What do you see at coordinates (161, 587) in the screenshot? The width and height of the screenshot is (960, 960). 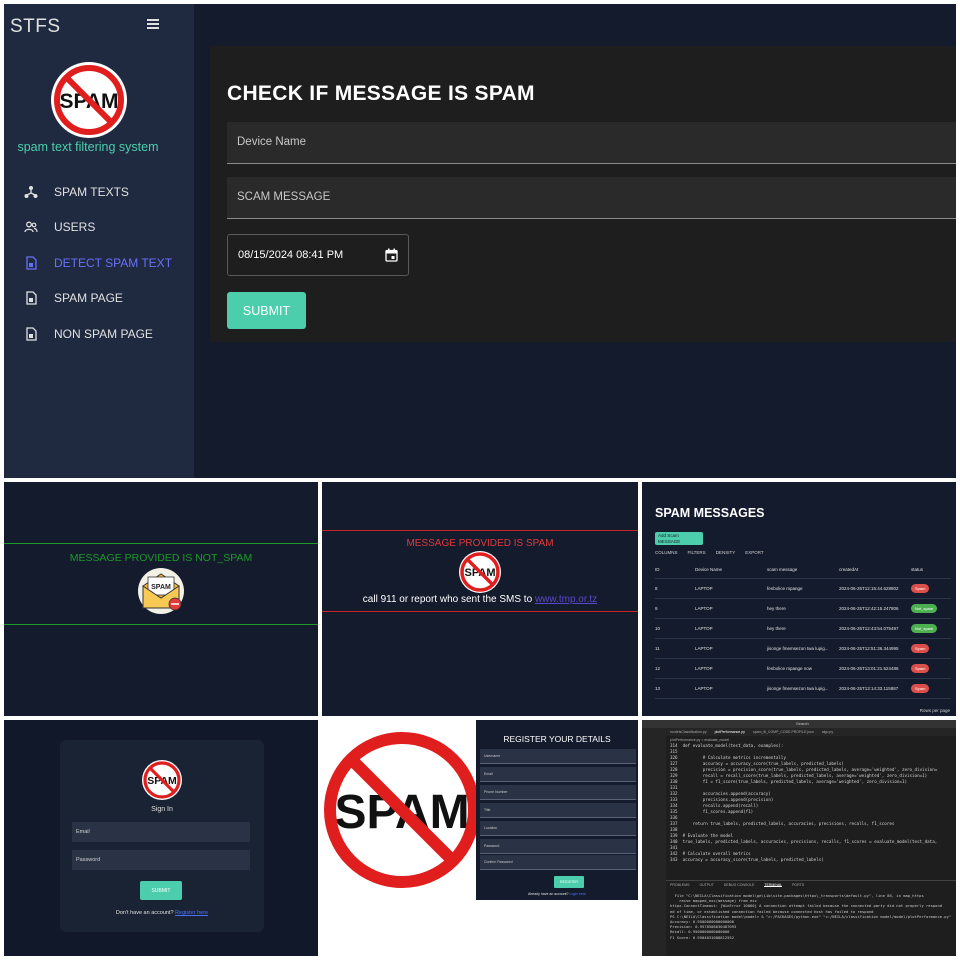 I see `envelope-text: SPAM` at bounding box center [161, 587].